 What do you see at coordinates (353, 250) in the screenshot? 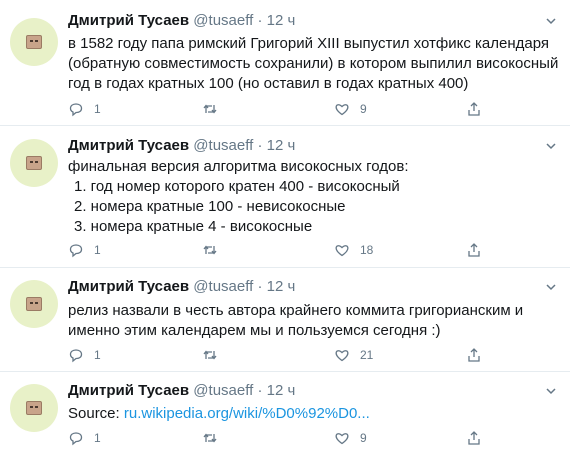
I see `like-button: 18` at bounding box center [353, 250].